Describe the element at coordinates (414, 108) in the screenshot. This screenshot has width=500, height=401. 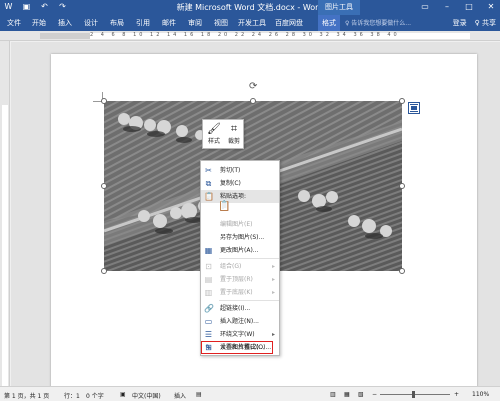
I see `layout-options-icon` at that location.